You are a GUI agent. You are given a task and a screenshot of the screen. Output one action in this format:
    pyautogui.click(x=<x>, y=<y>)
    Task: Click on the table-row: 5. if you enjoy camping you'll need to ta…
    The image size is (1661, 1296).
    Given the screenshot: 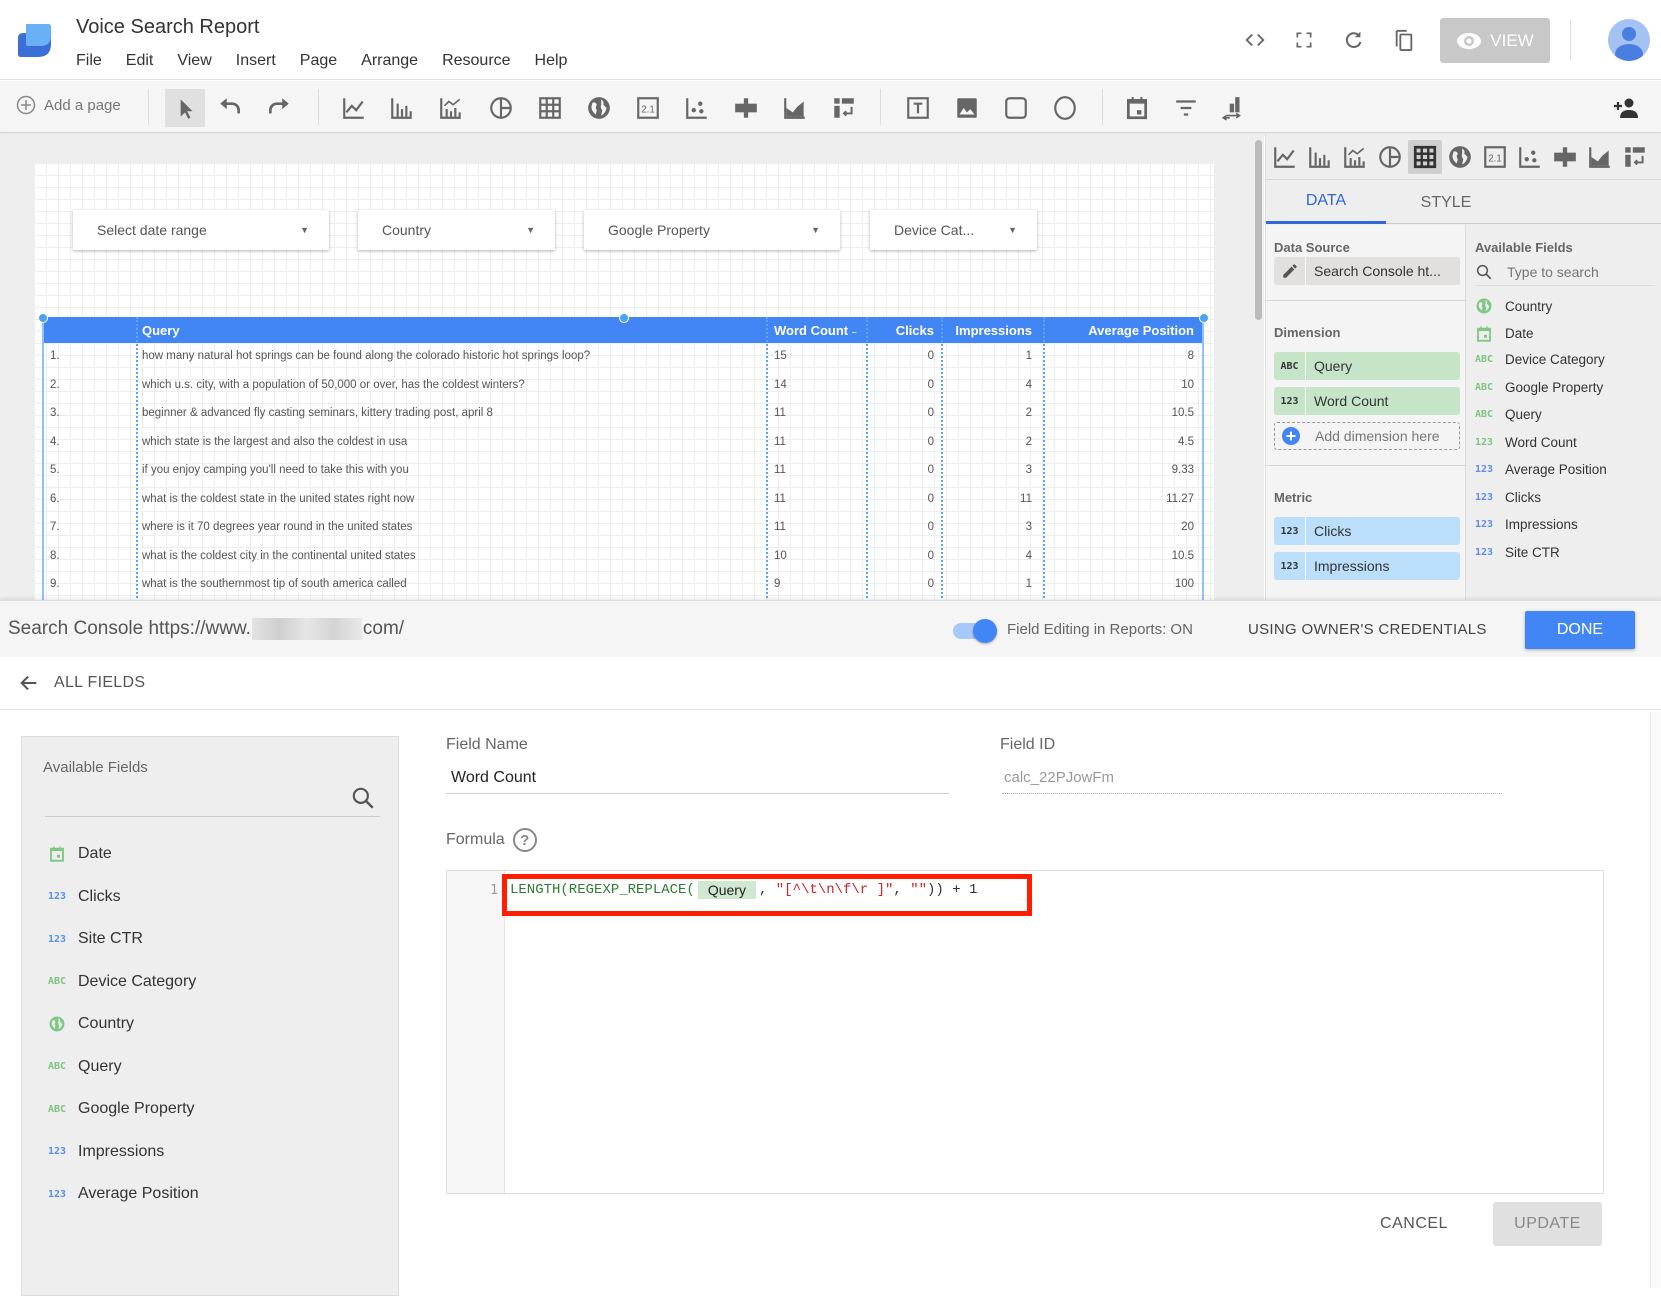 What is the action you would take?
    pyautogui.click(x=623, y=471)
    